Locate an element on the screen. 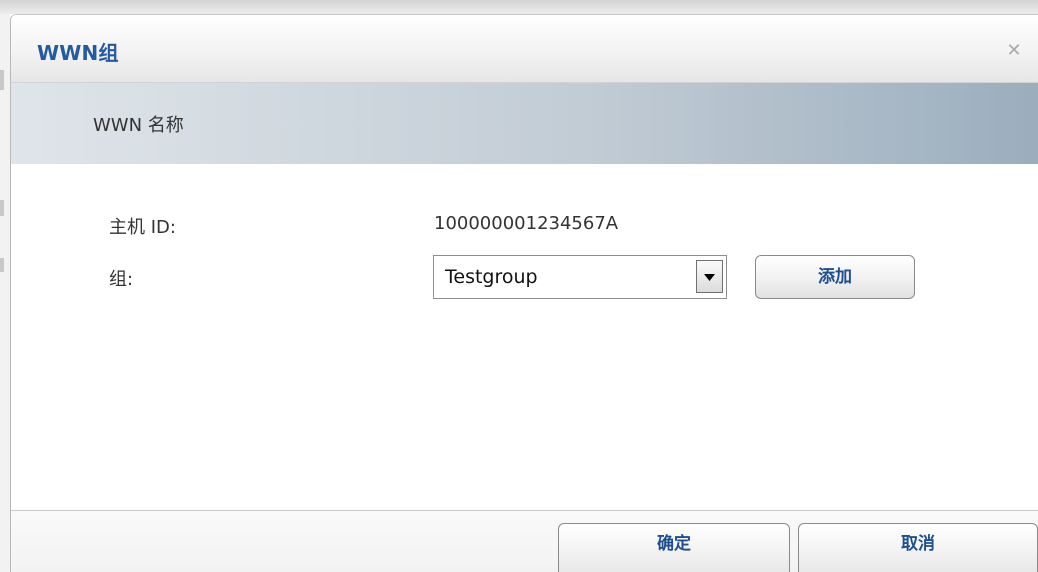 This screenshot has width=1038, height=572. group-label: 组: is located at coordinates (121, 279).